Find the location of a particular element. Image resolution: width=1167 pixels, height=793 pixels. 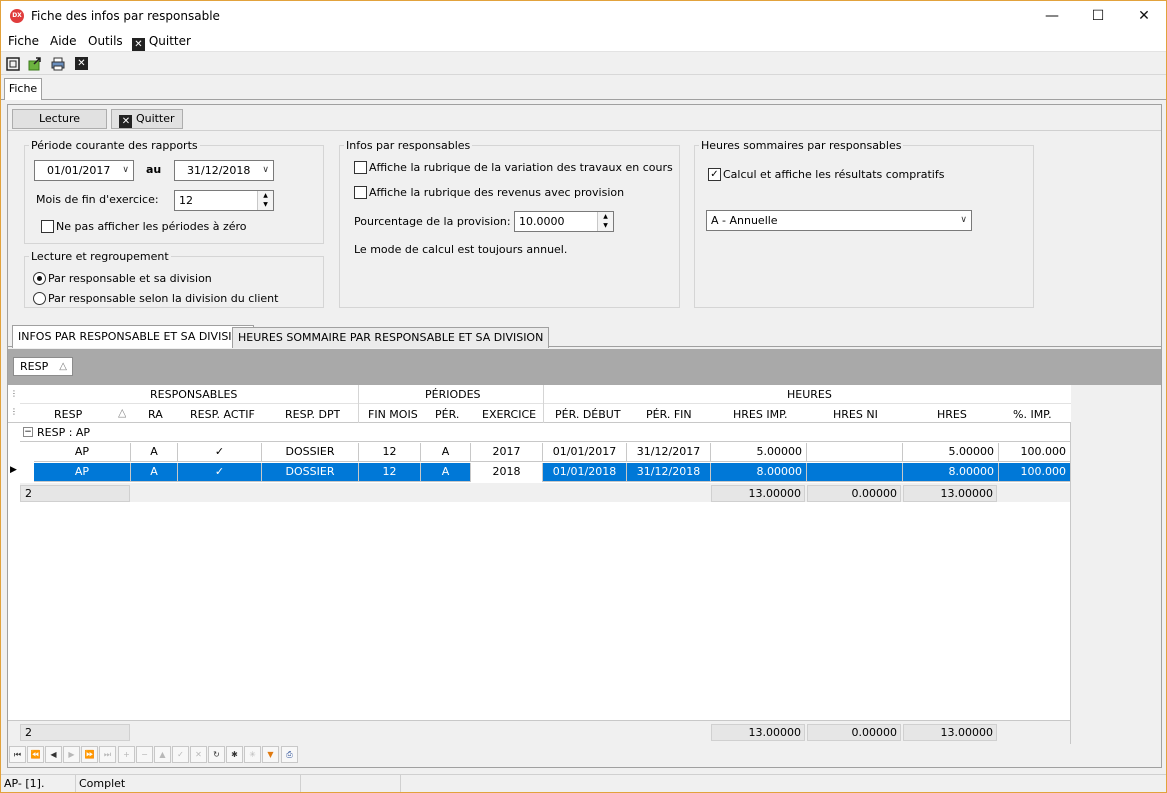

last-record-icon: ⏭ is located at coordinates (107, 754).